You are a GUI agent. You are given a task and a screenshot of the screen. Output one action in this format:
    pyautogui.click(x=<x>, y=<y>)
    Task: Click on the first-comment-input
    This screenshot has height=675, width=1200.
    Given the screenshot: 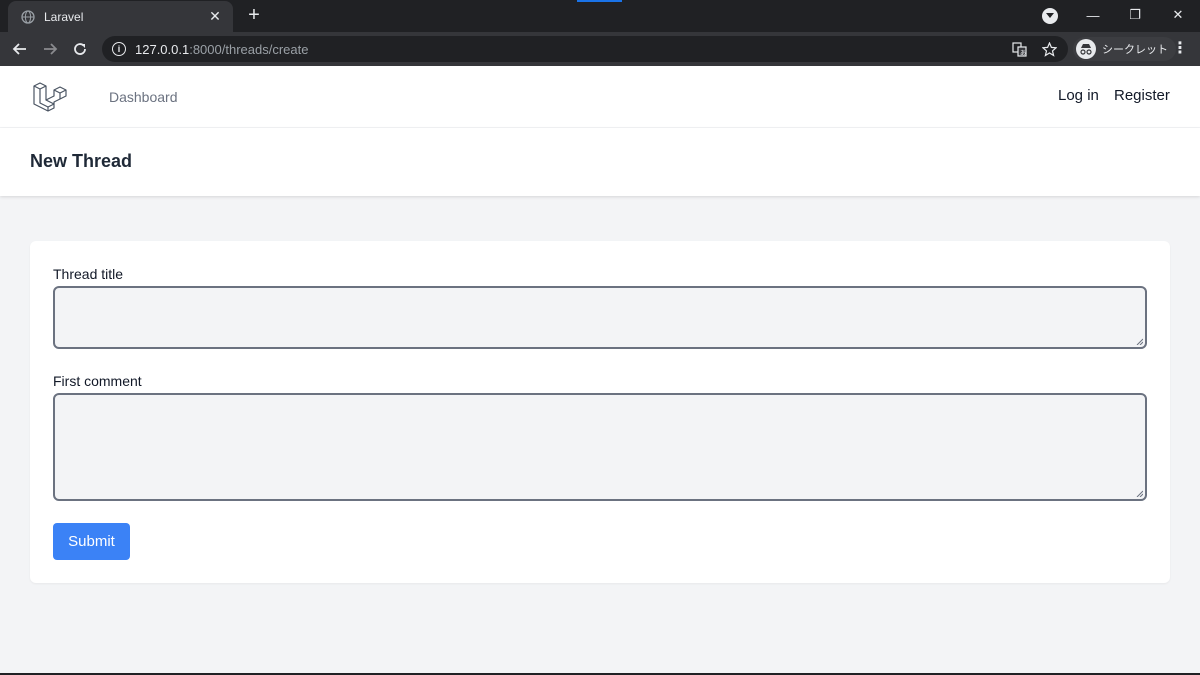 What is the action you would take?
    pyautogui.click(x=600, y=447)
    